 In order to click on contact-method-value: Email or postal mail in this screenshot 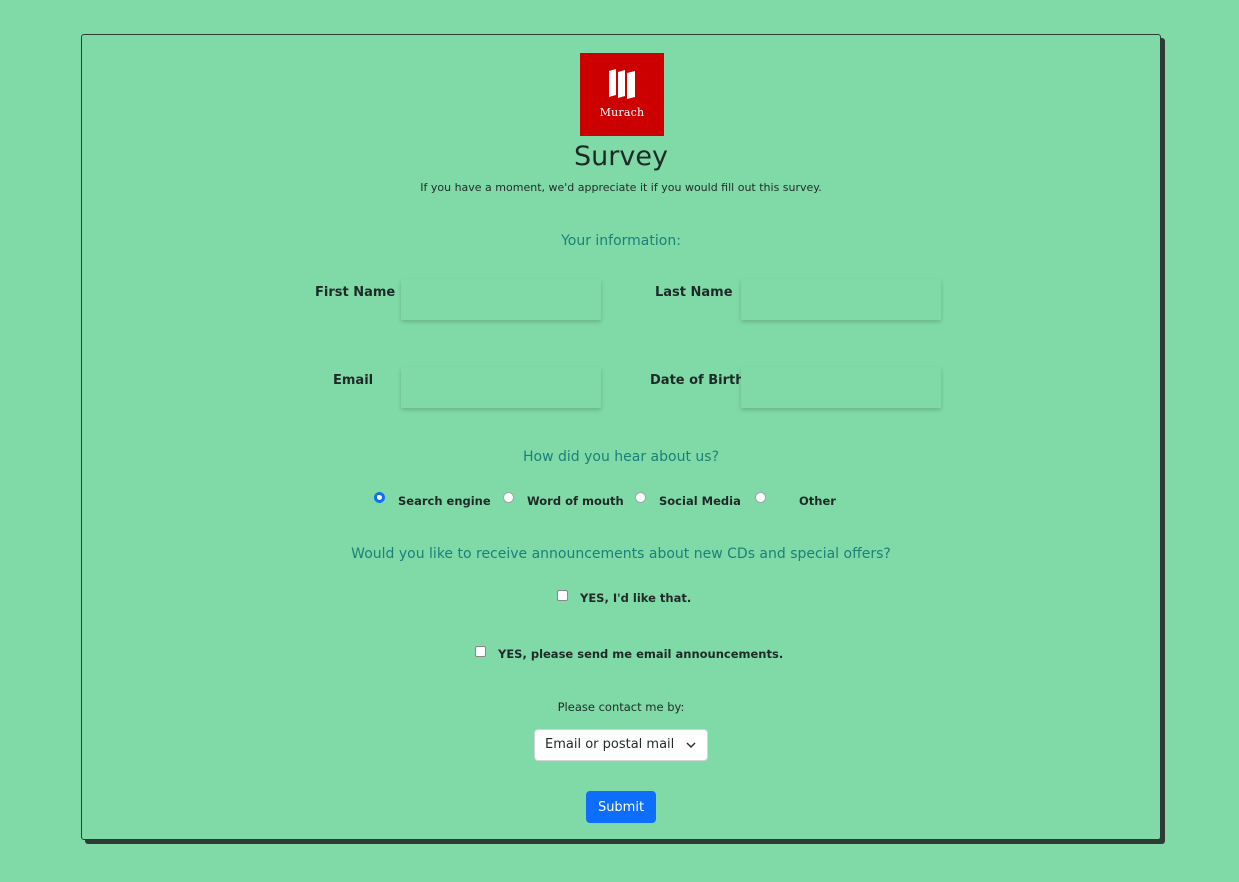, I will do `click(610, 744)`.